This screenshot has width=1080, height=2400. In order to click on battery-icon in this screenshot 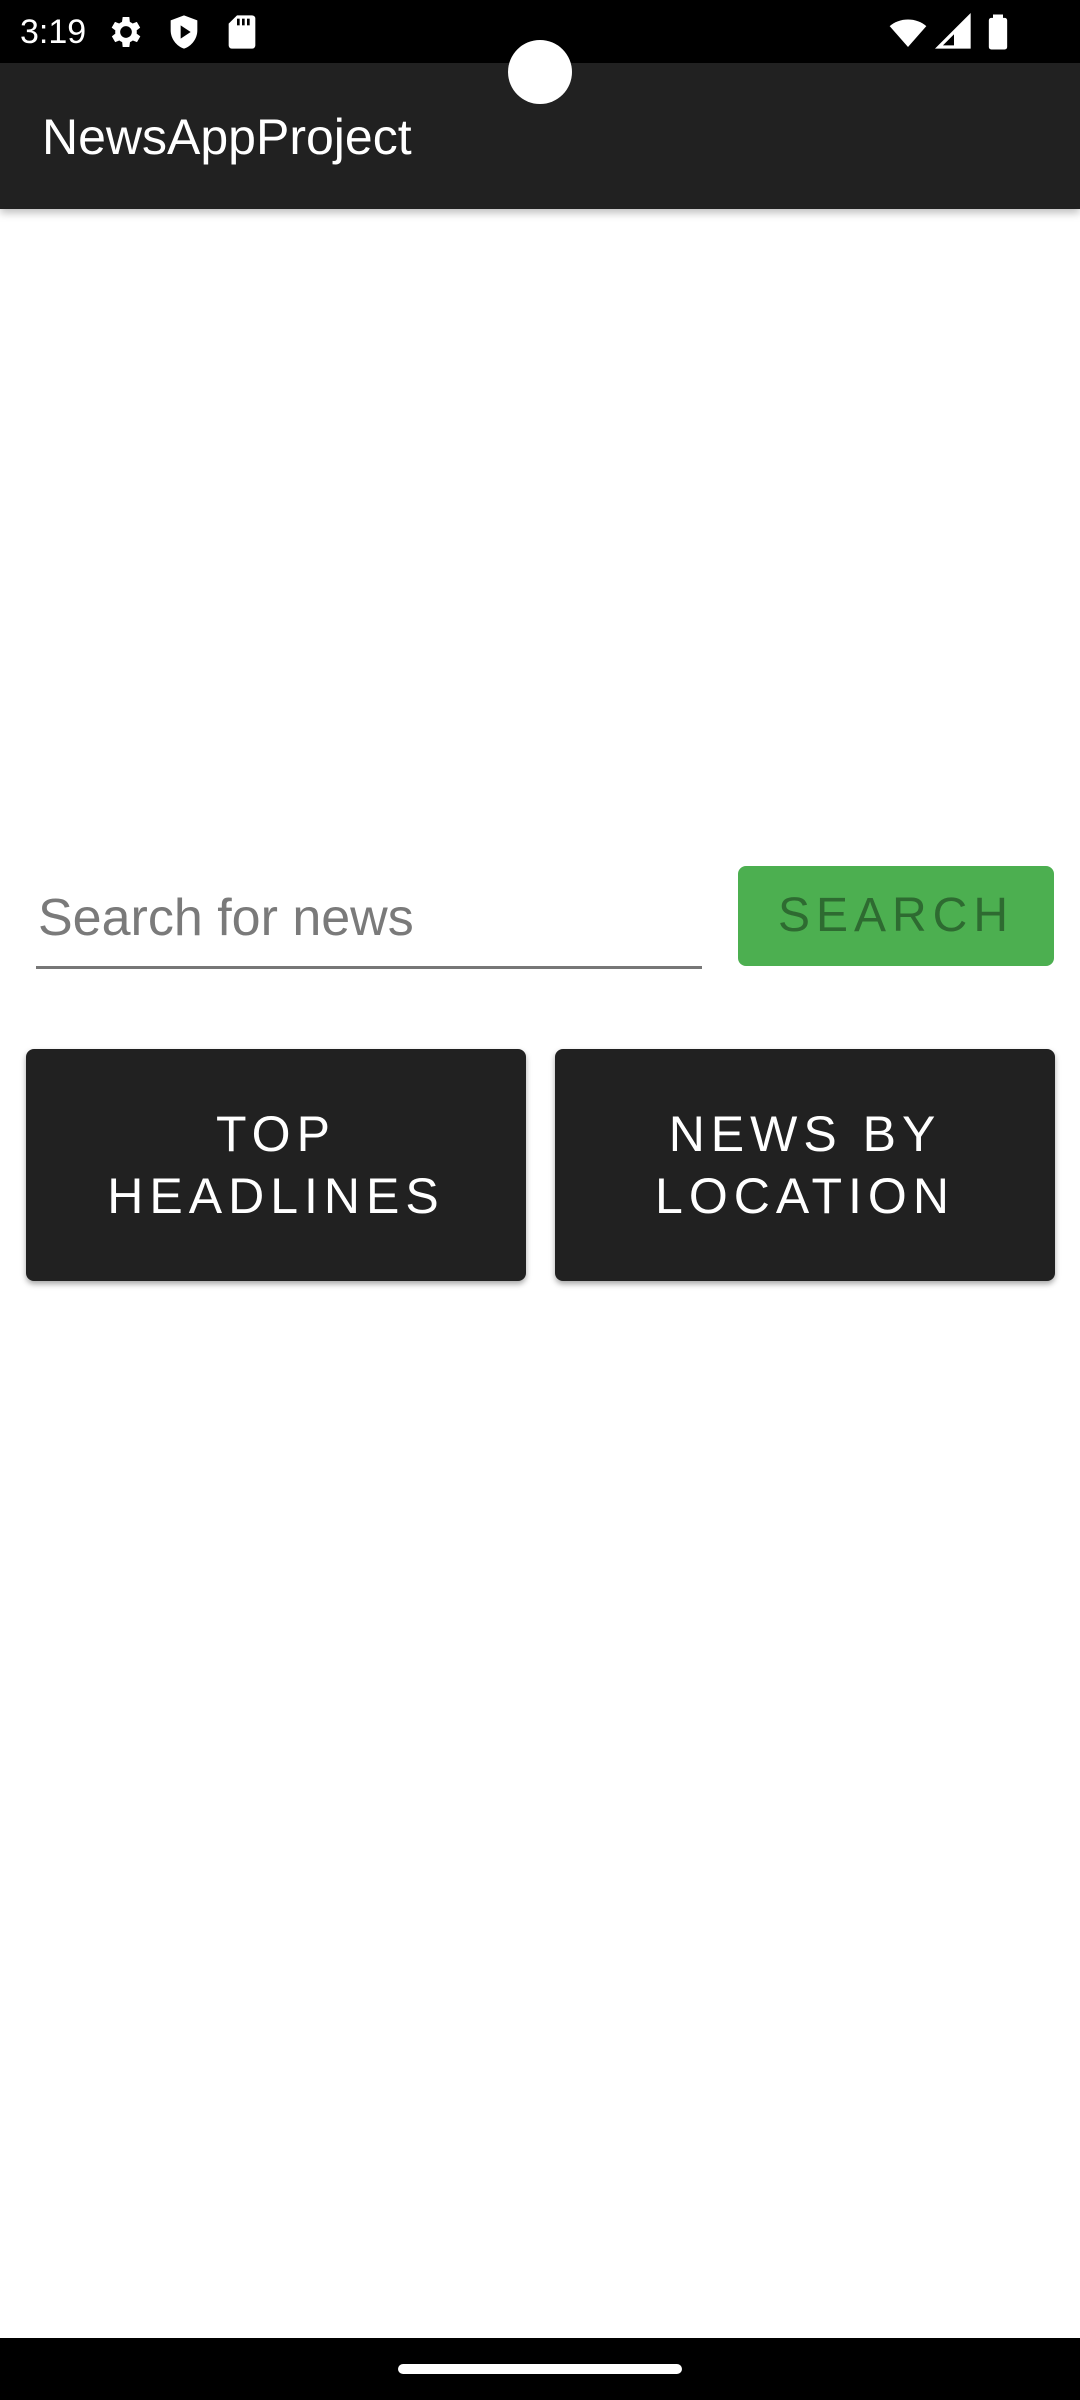, I will do `click(998, 32)`.